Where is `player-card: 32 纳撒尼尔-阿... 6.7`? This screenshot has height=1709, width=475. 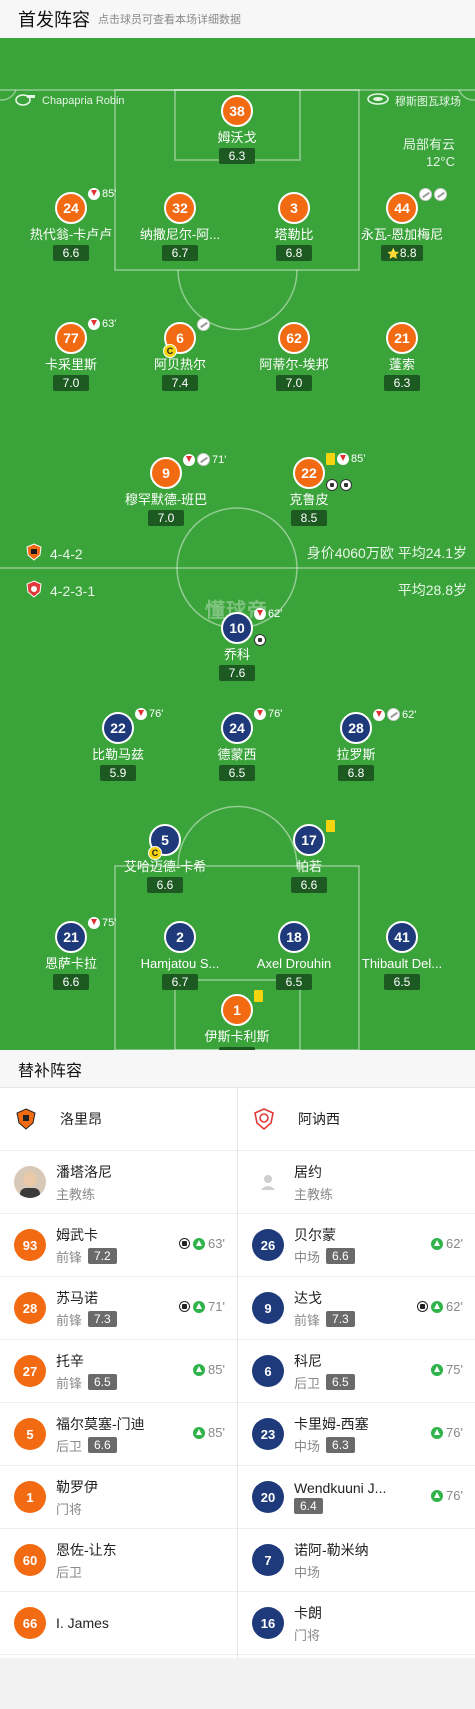
player-card: 32 纳撒尼尔-阿... 6.7 is located at coordinates (180, 227).